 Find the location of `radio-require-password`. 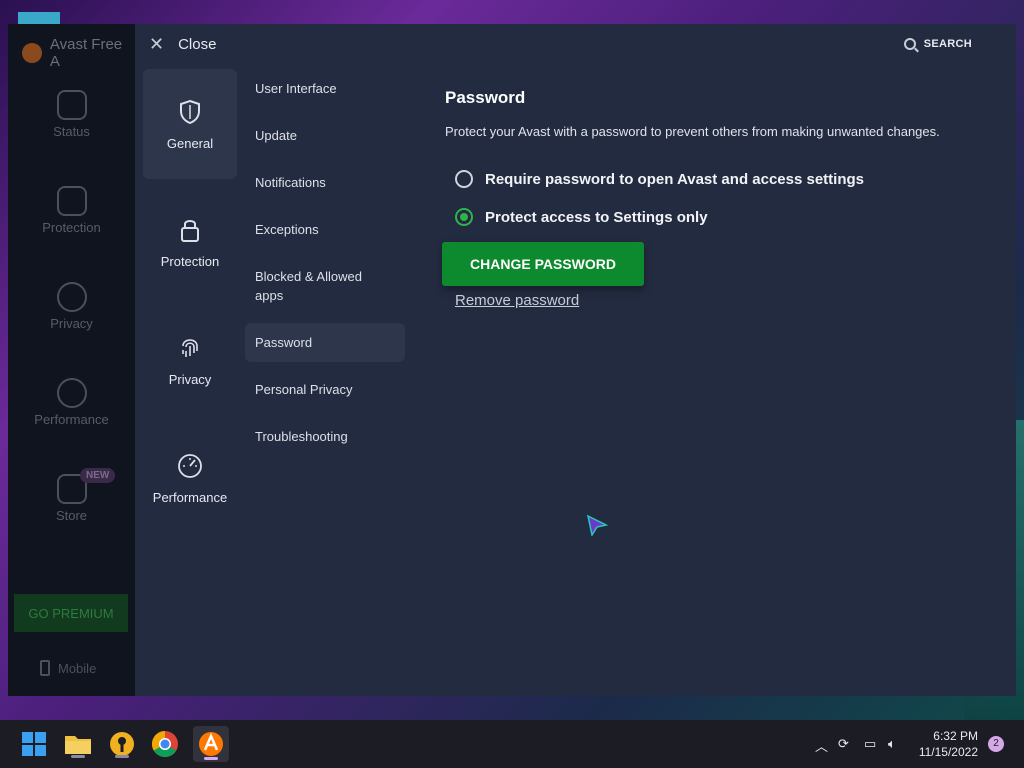

radio-require-password is located at coordinates (464, 179).